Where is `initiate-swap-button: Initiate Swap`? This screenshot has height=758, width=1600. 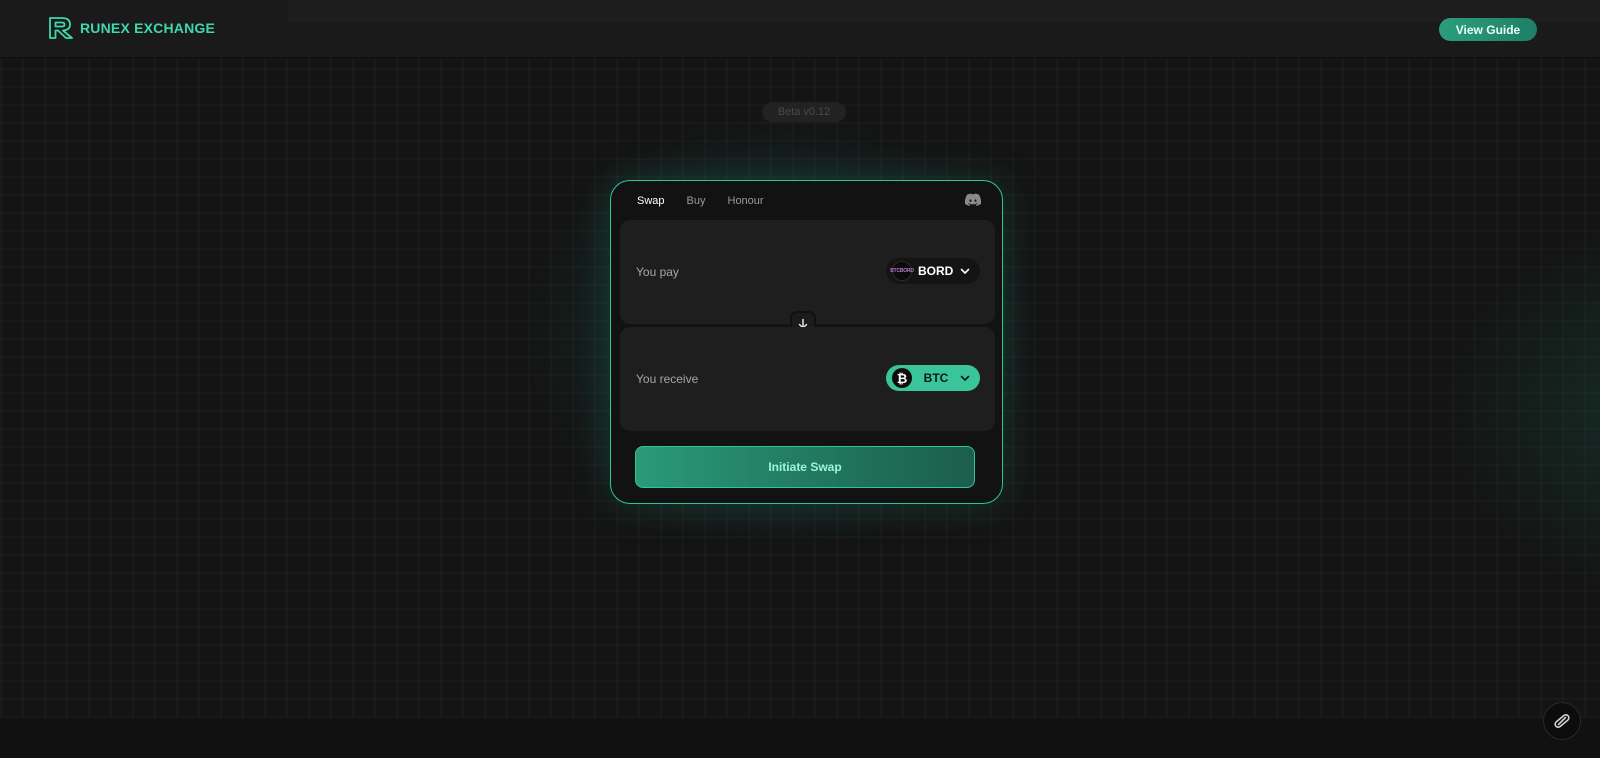
initiate-swap-button: Initiate Swap is located at coordinates (805, 467).